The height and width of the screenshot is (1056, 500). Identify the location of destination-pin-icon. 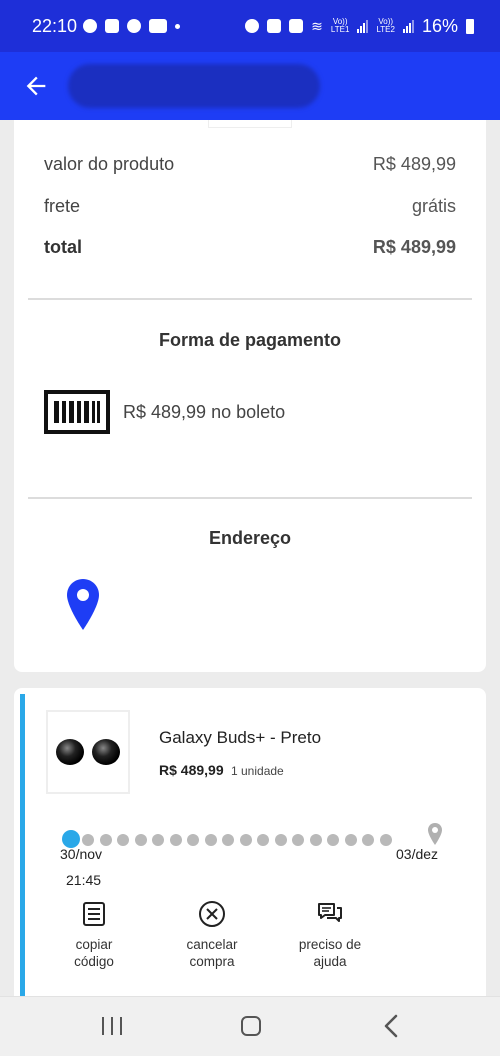
(435, 834).